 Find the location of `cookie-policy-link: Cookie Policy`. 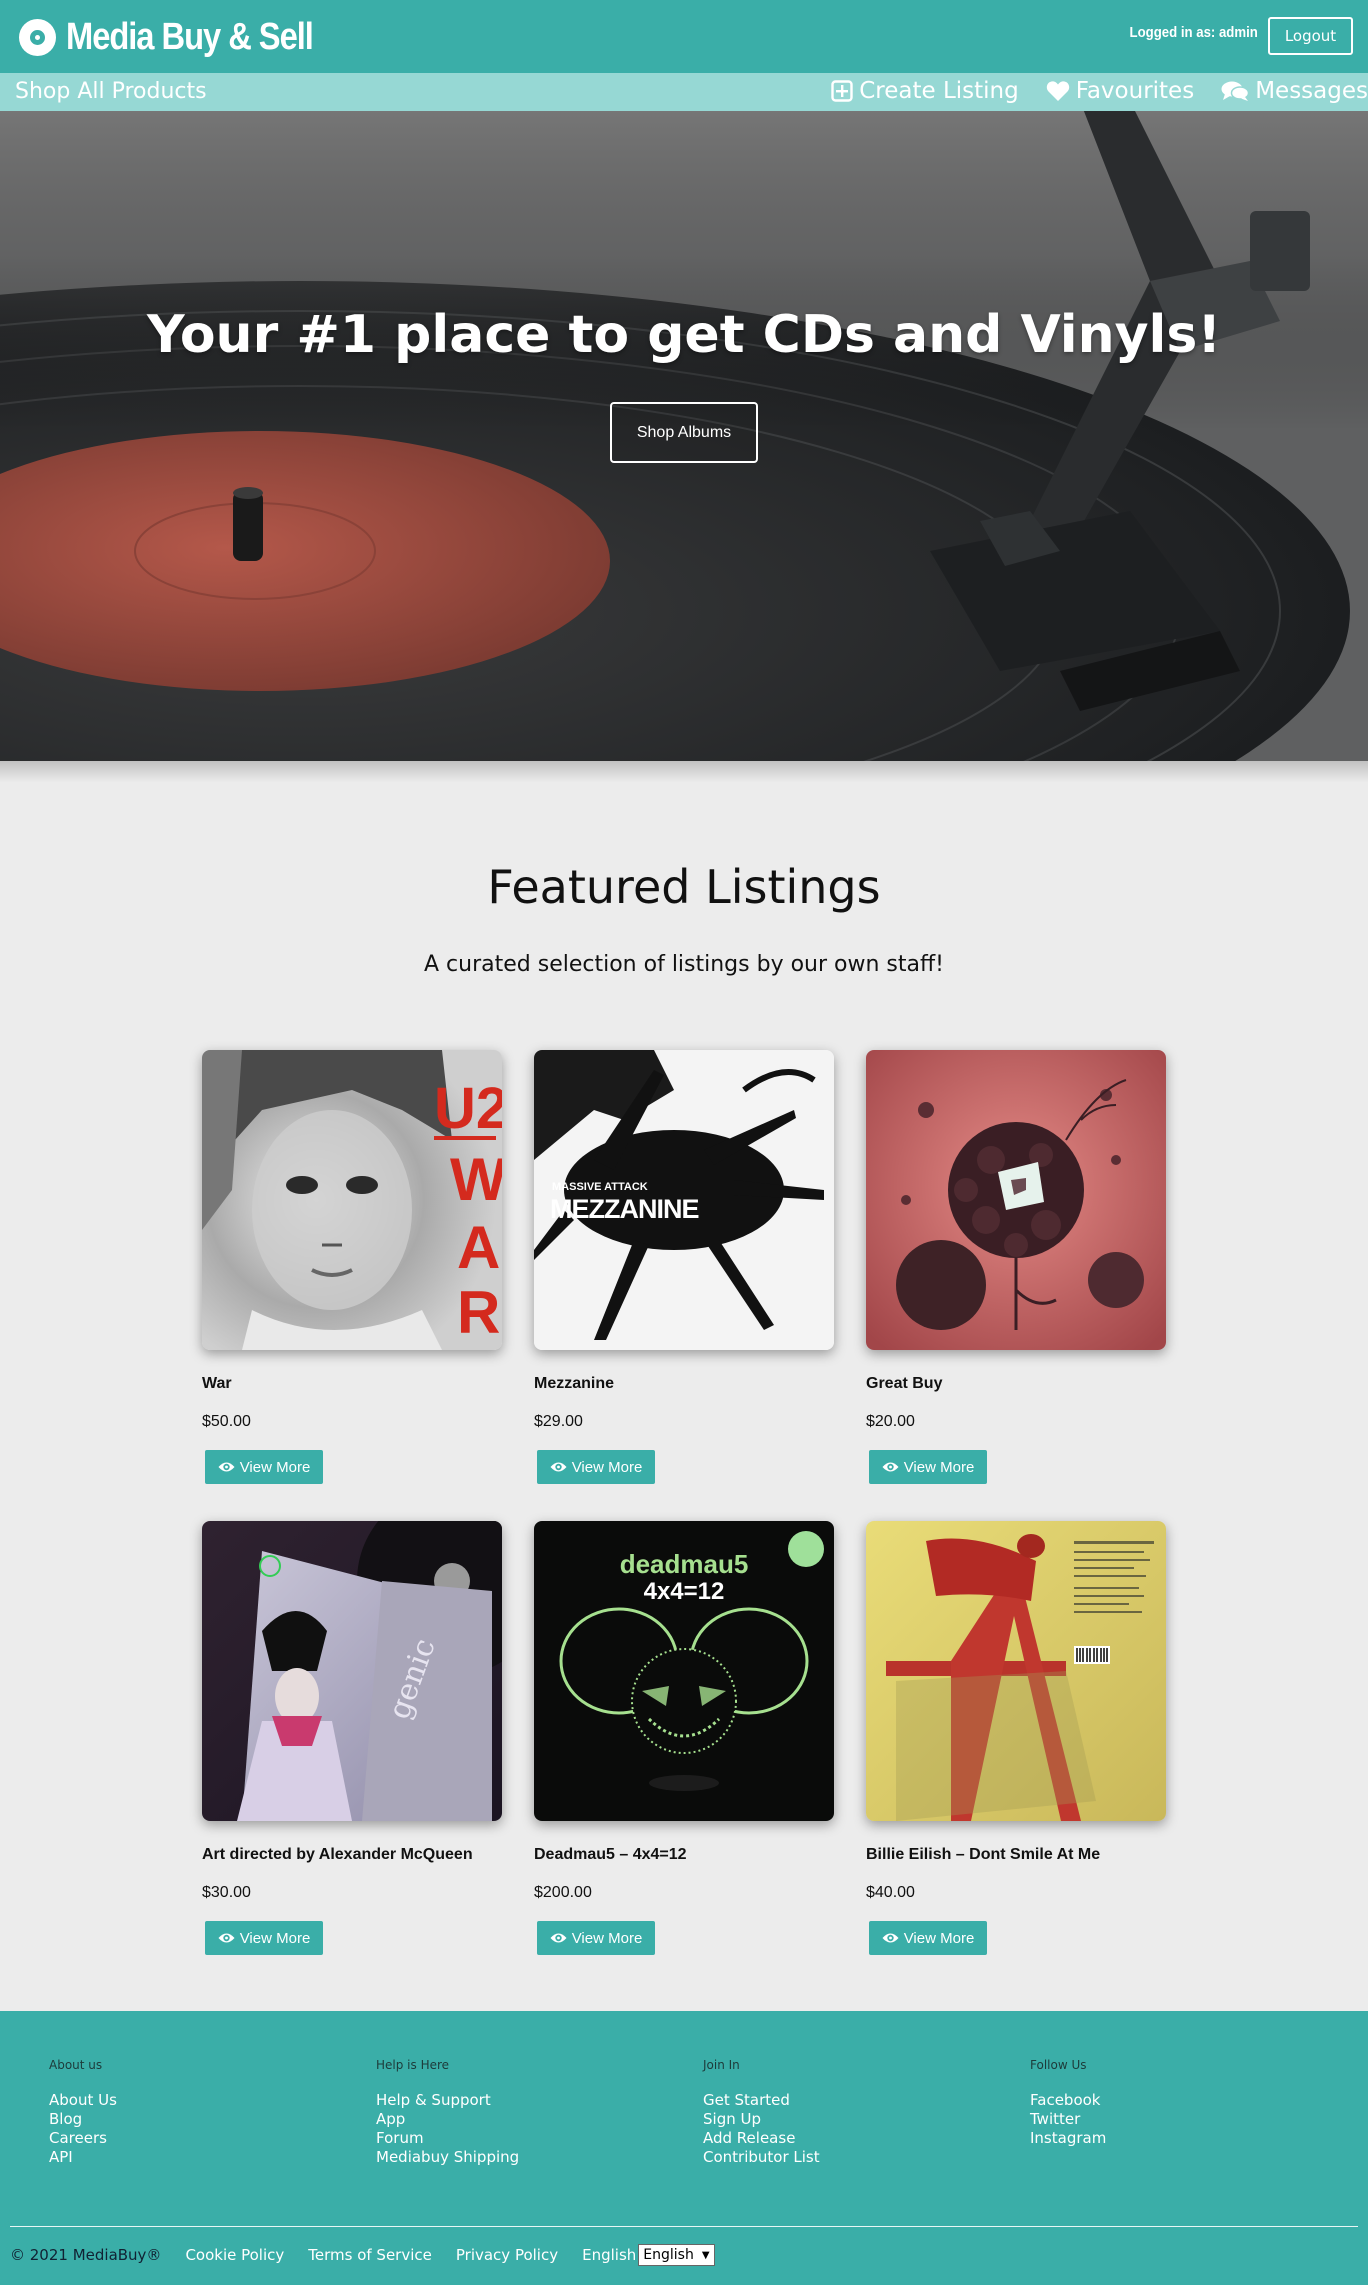

cookie-policy-link: Cookie Policy is located at coordinates (234, 2255).